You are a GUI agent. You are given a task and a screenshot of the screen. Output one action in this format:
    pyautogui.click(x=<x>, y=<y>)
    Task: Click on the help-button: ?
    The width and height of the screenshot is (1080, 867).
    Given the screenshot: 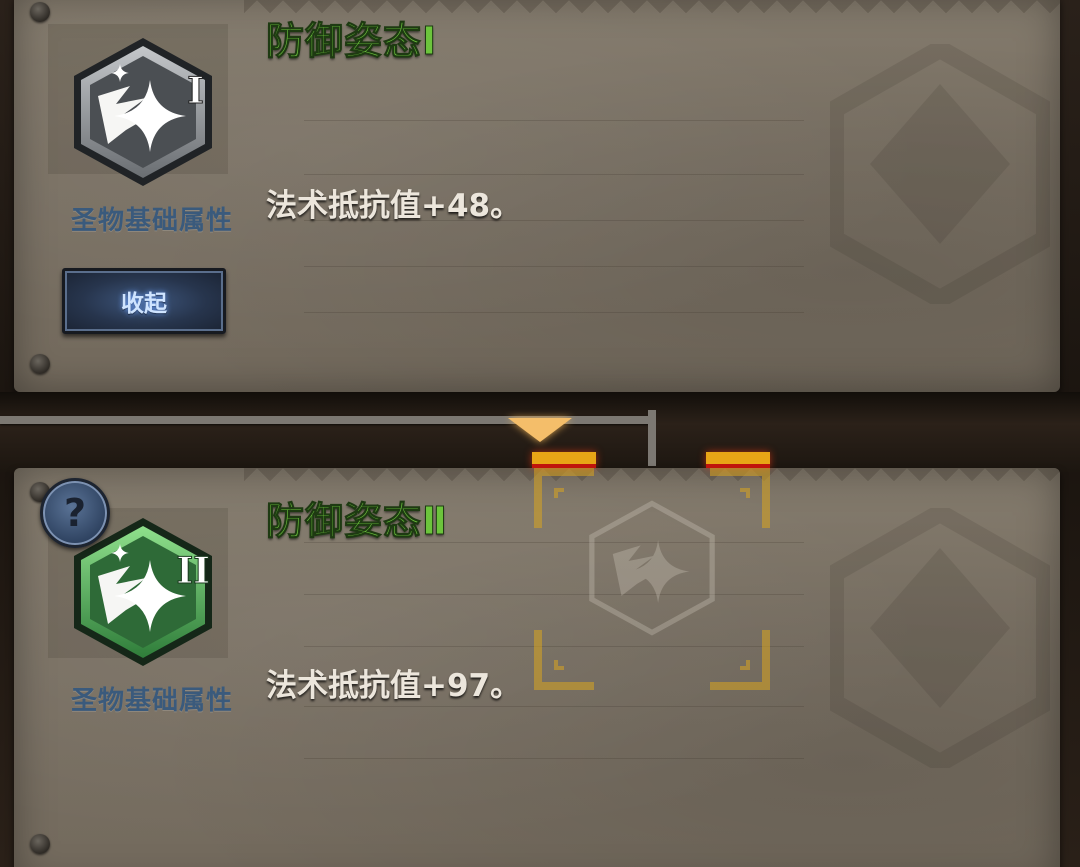 What is the action you would take?
    pyautogui.click(x=75, y=513)
    